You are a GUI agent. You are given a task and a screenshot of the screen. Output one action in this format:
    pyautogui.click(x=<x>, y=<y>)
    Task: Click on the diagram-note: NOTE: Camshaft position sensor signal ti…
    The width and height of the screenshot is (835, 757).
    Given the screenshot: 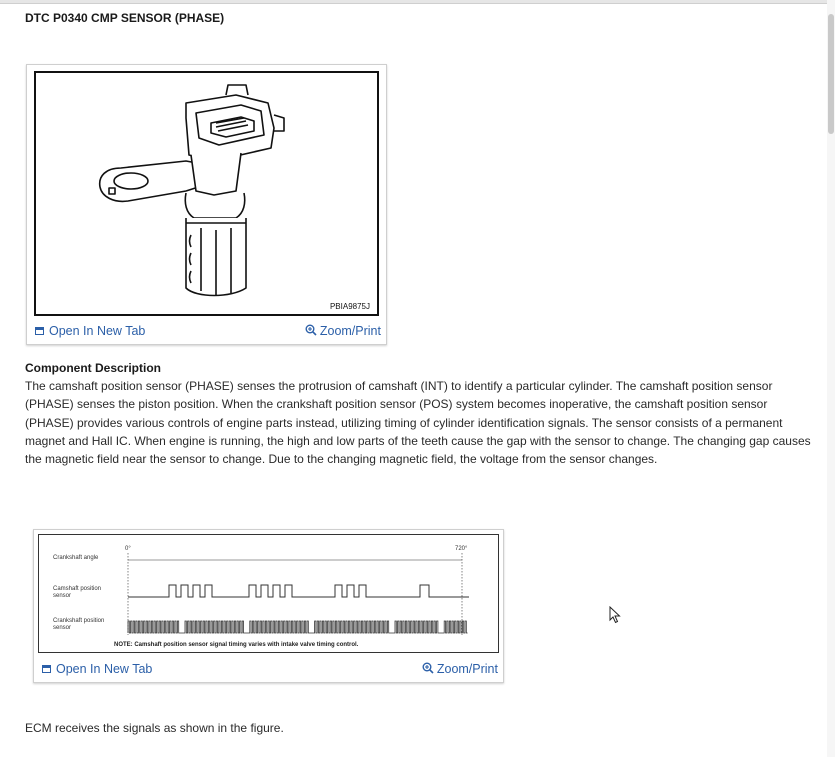 What is the action you would take?
    pyautogui.click(x=236, y=645)
    